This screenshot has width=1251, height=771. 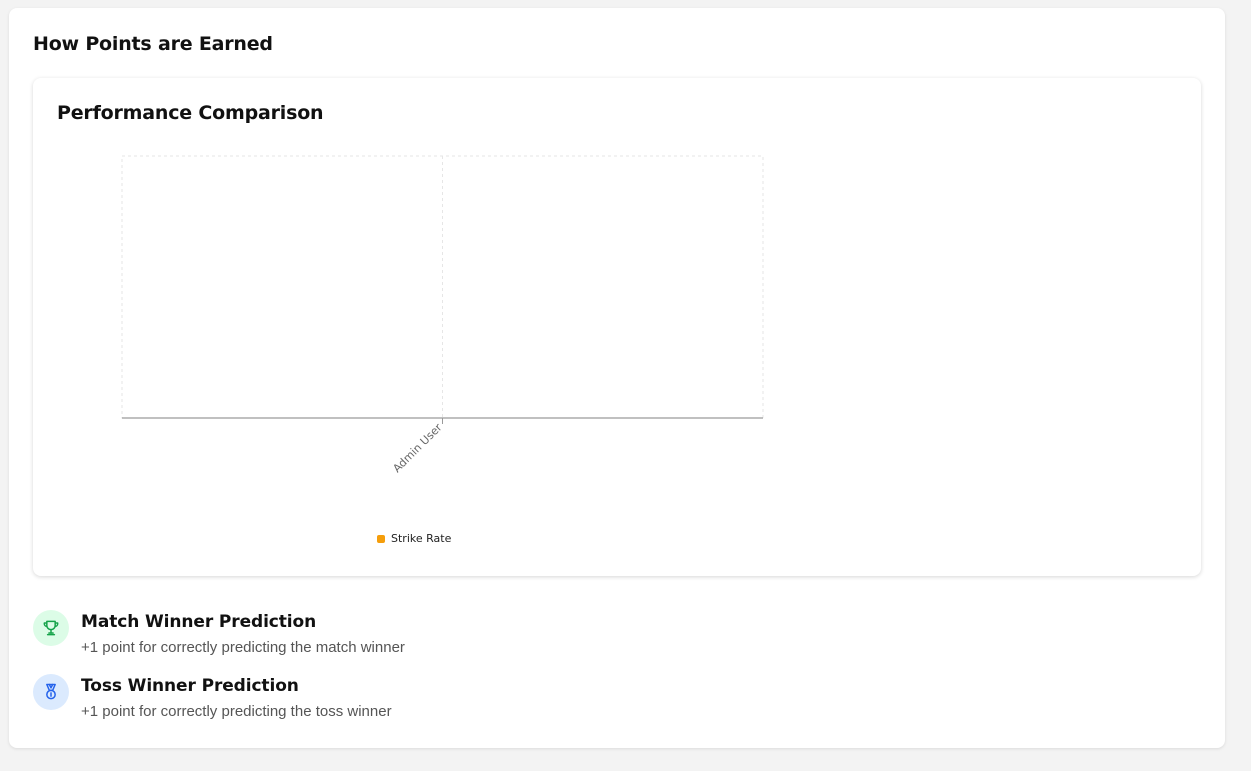 I want to click on chart-legend: Strike Rate, so click(x=414, y=538).